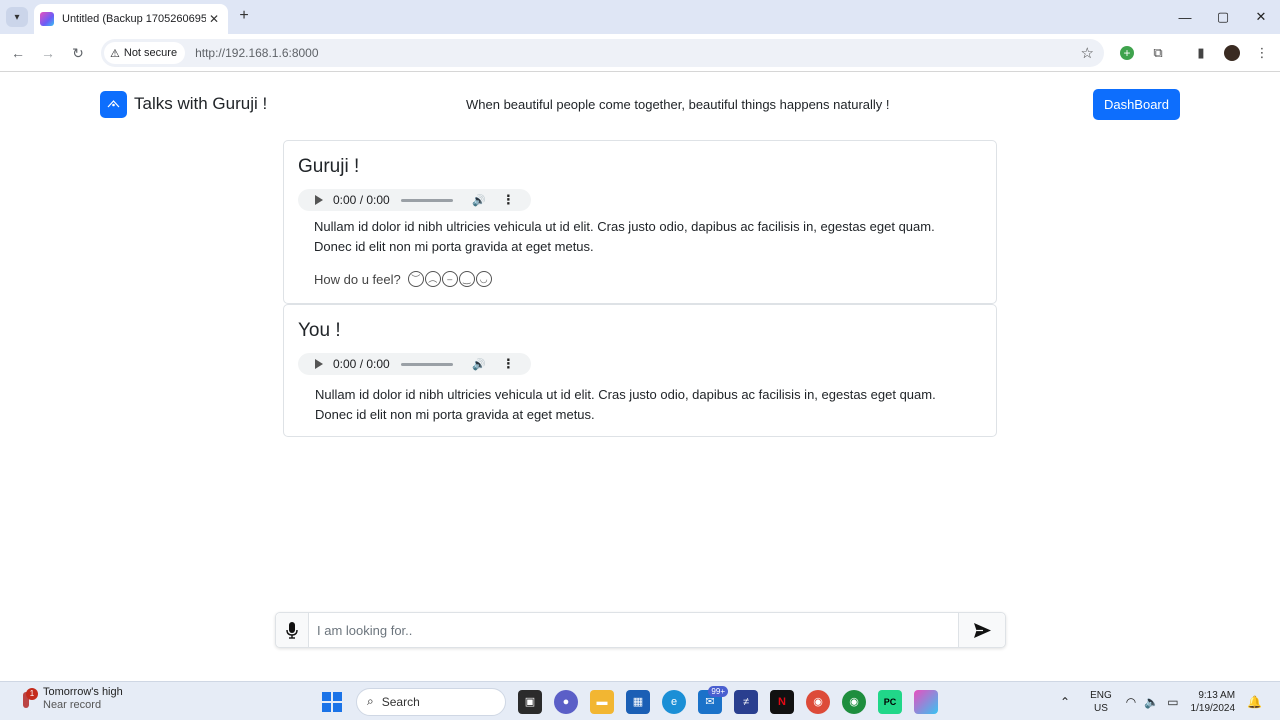 The height and width of the screenshot is (720, 1280). I want to click on emoji-sad-icon: ︵, so click(432, 279).